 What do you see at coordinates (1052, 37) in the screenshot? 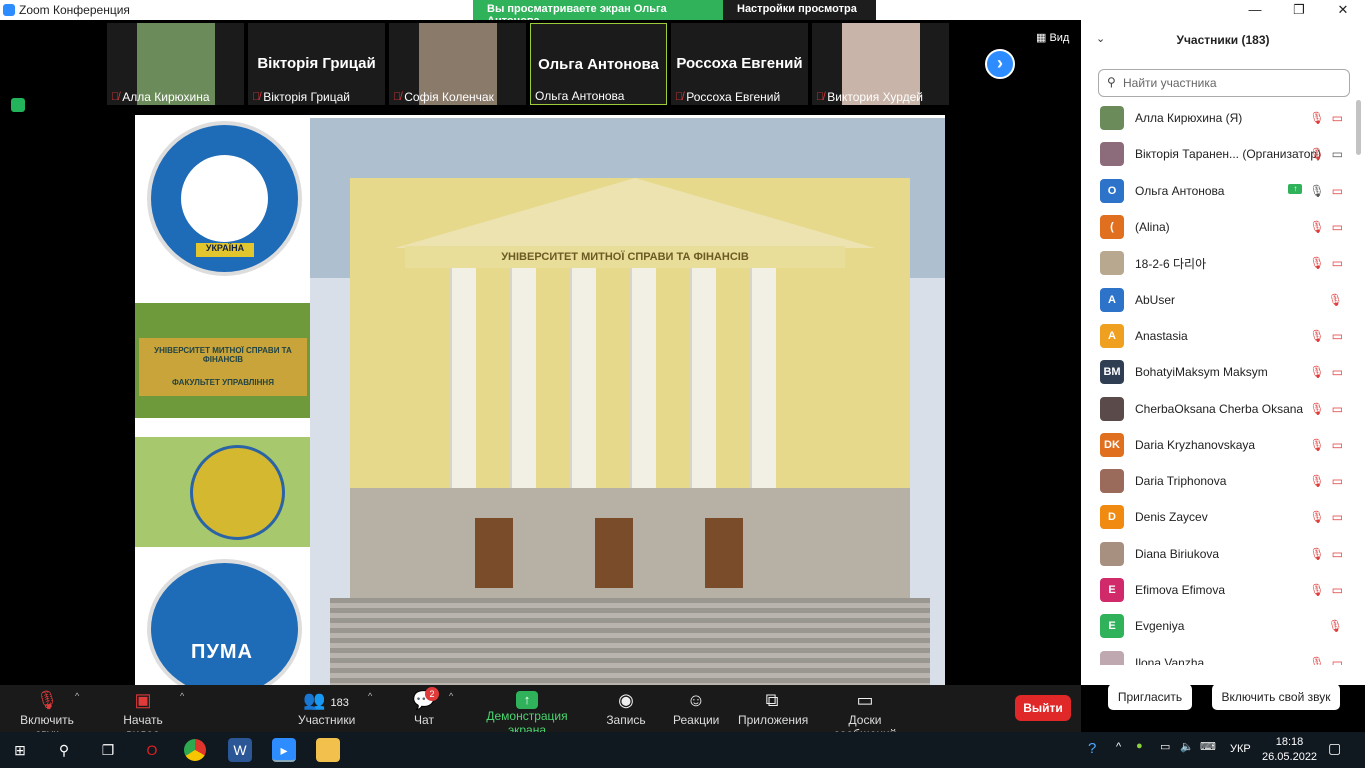
I see `view-button: ▦ Вид` at bounding box center [1052, 37].